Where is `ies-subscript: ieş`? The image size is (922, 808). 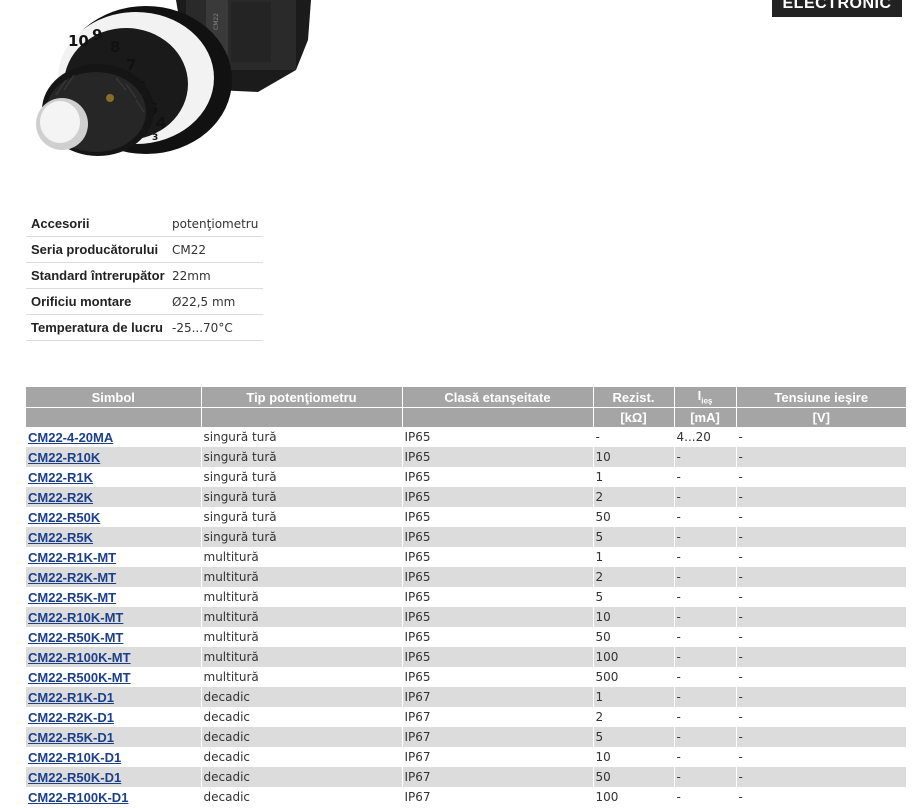
ies-subscript: ieş is located at coordinates (707, 401).